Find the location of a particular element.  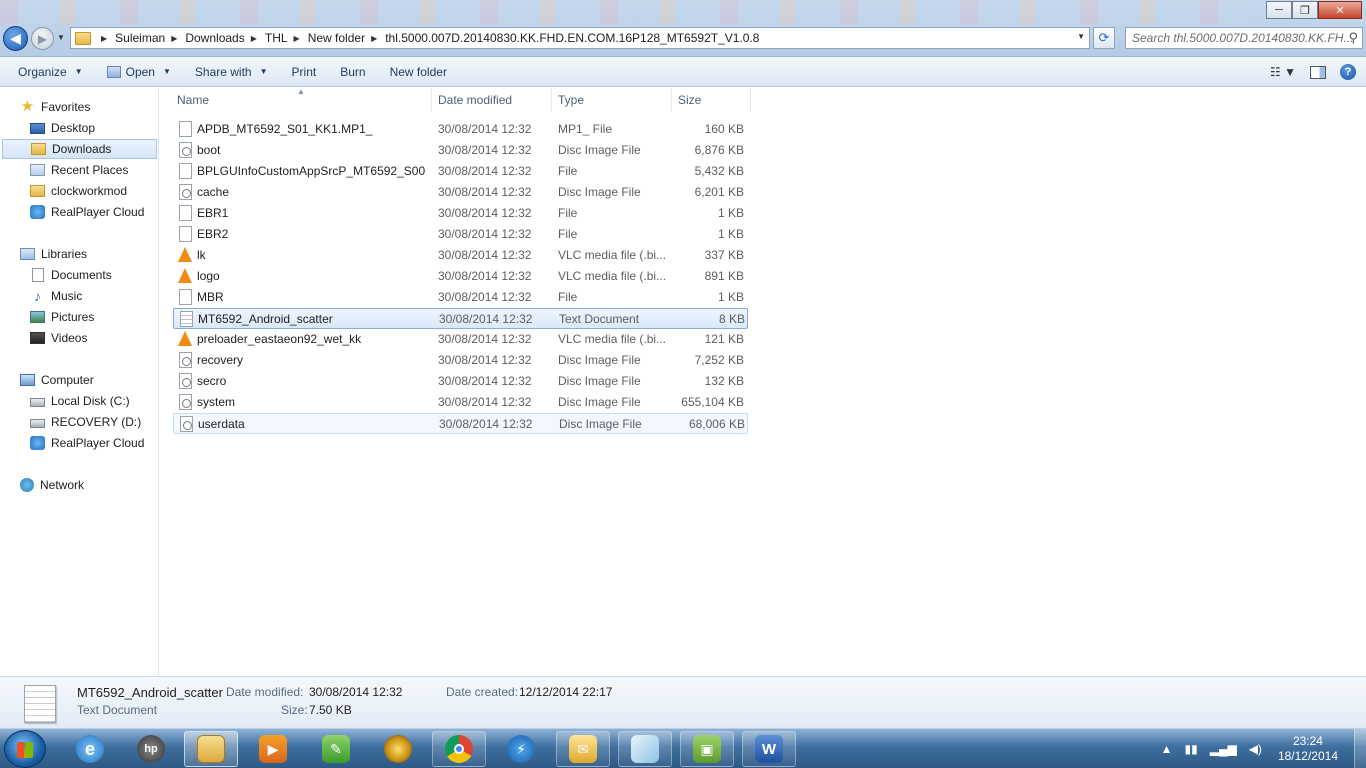

nav-music: ♪ Music is located at coordinates (79, 296).